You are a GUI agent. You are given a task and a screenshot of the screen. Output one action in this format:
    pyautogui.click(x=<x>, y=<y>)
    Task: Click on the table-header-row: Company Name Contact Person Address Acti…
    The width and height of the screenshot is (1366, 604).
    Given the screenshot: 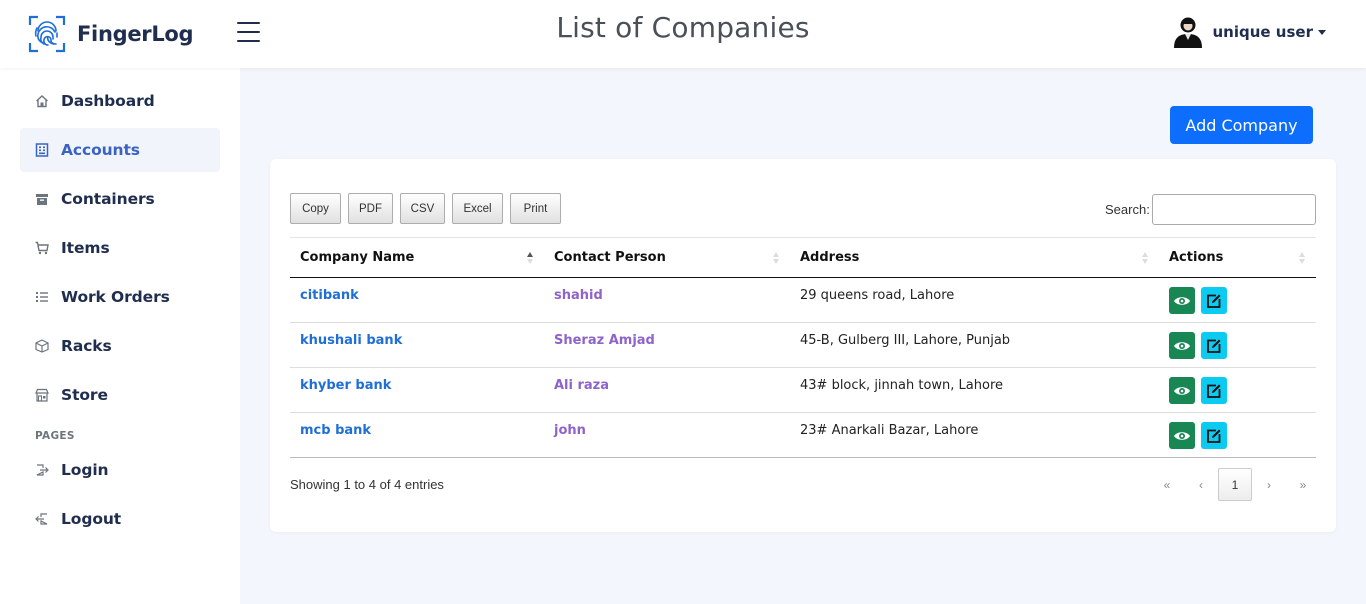 What is the action you would take?
    pyautogui.click(x=803, y=257)
    